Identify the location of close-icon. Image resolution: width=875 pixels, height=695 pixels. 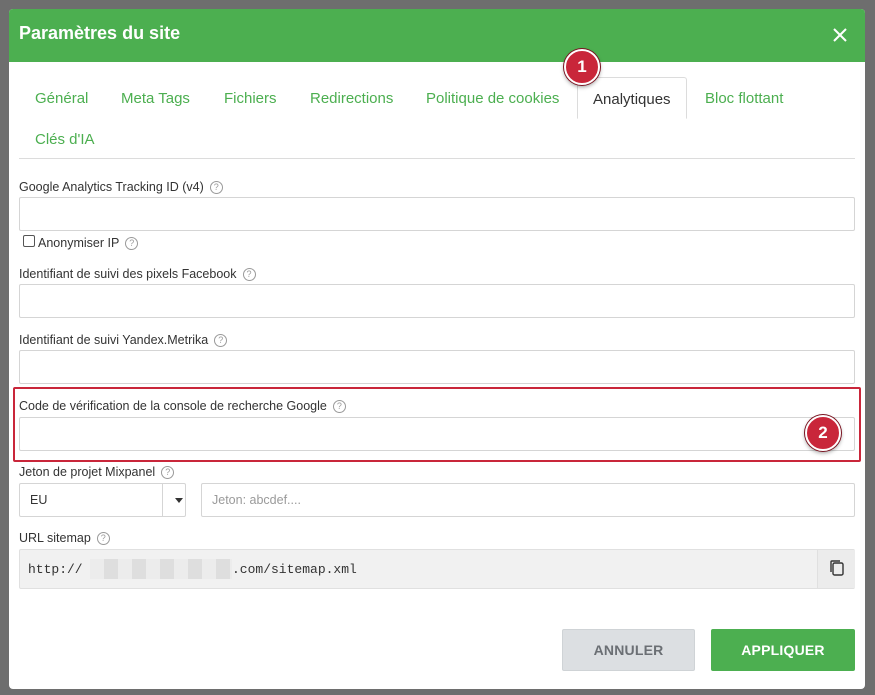
(840, 35).